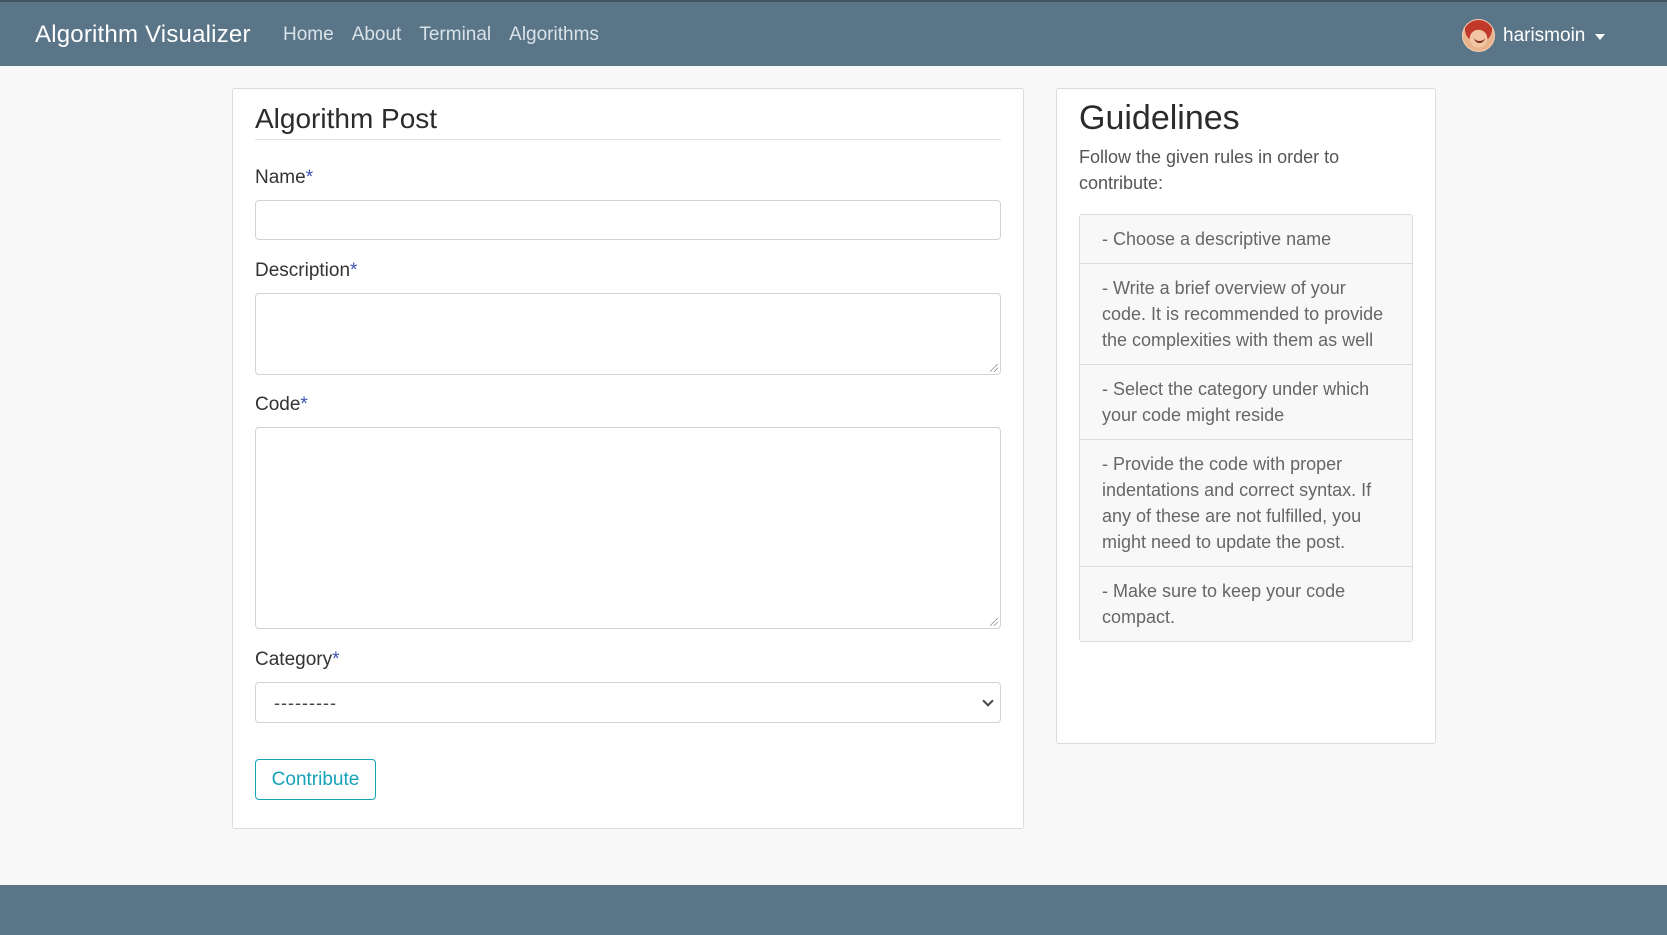 The image size is (1667, 935). Describe the element at coordinates (308, 35) in the screenshot. I see `nav-link-home: Home` at that location.